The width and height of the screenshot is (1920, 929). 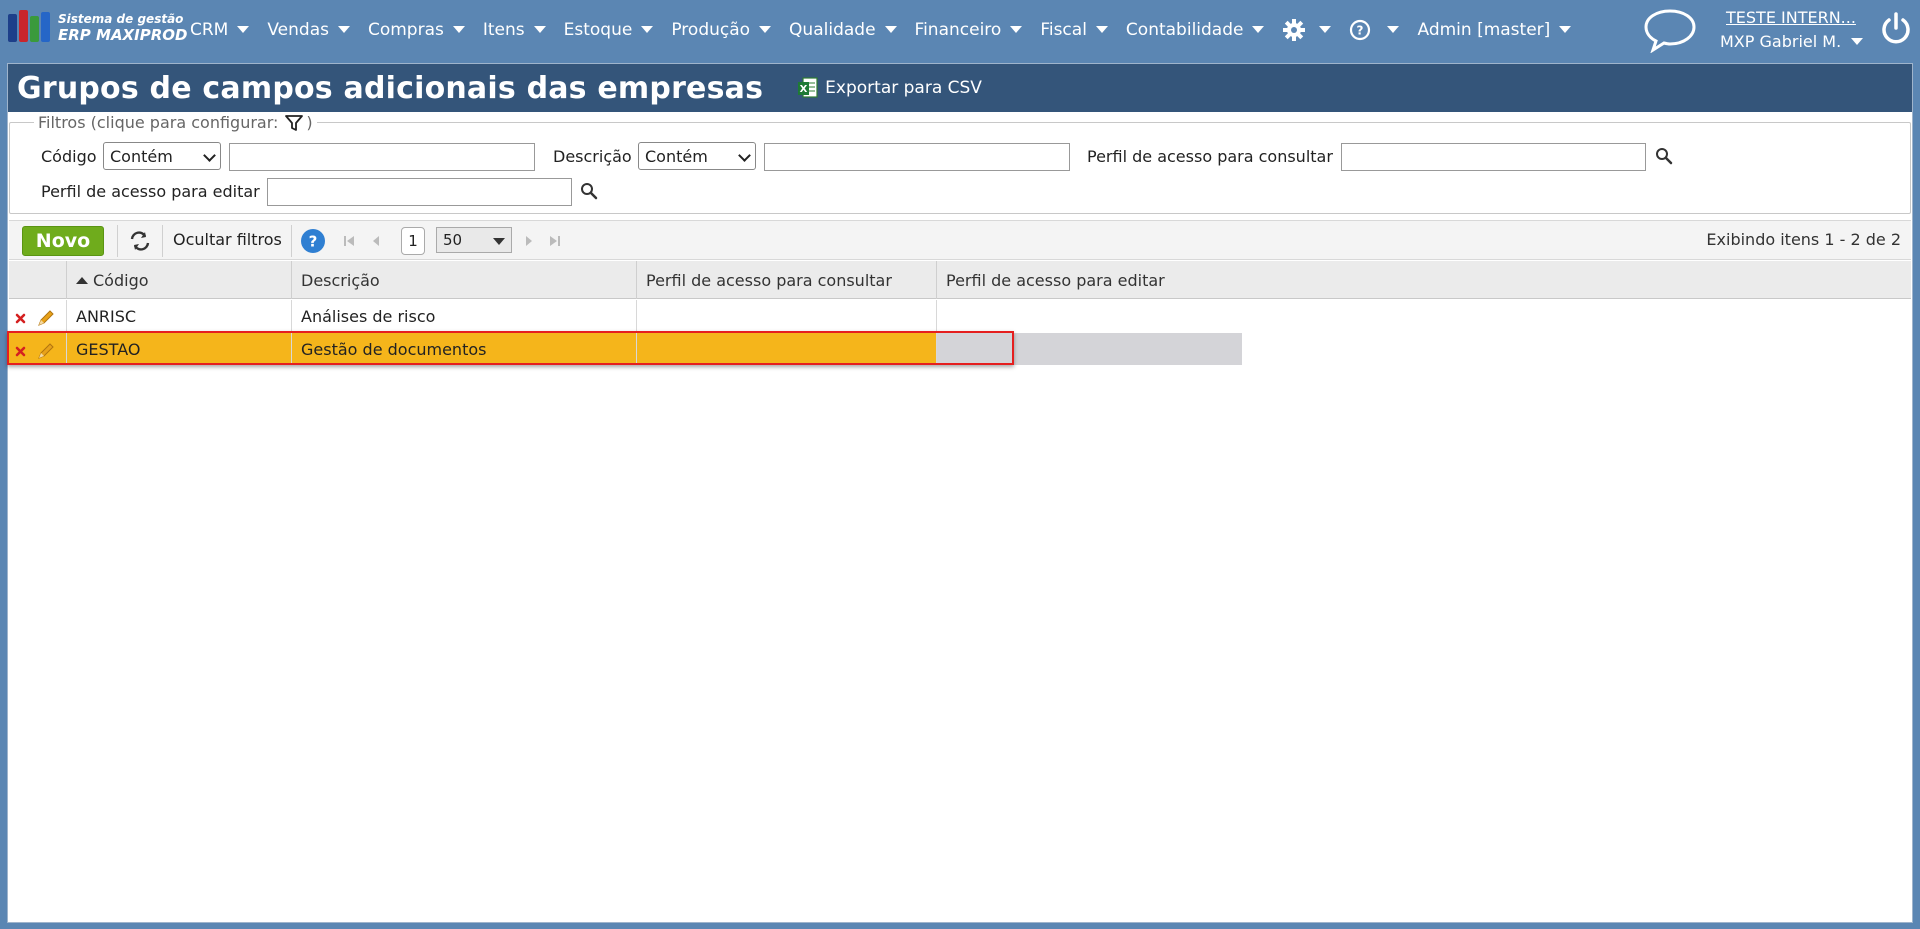 I want to click on descricao-filter-input, so click(x=917, y=157).